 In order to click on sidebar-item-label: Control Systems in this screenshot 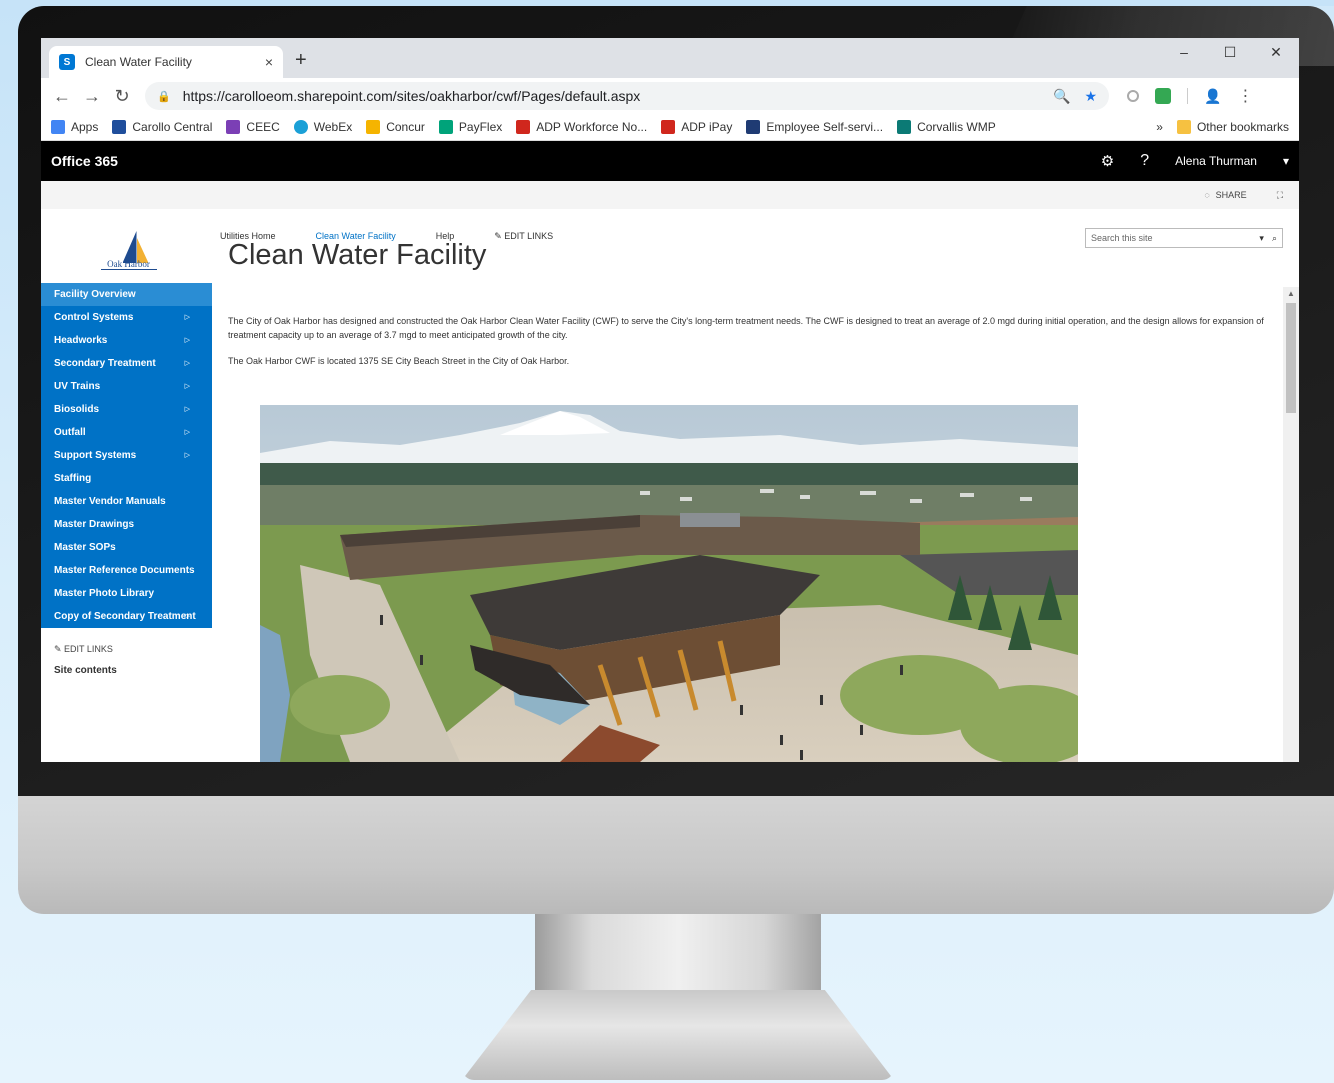, I will do `click(94, 317)`.